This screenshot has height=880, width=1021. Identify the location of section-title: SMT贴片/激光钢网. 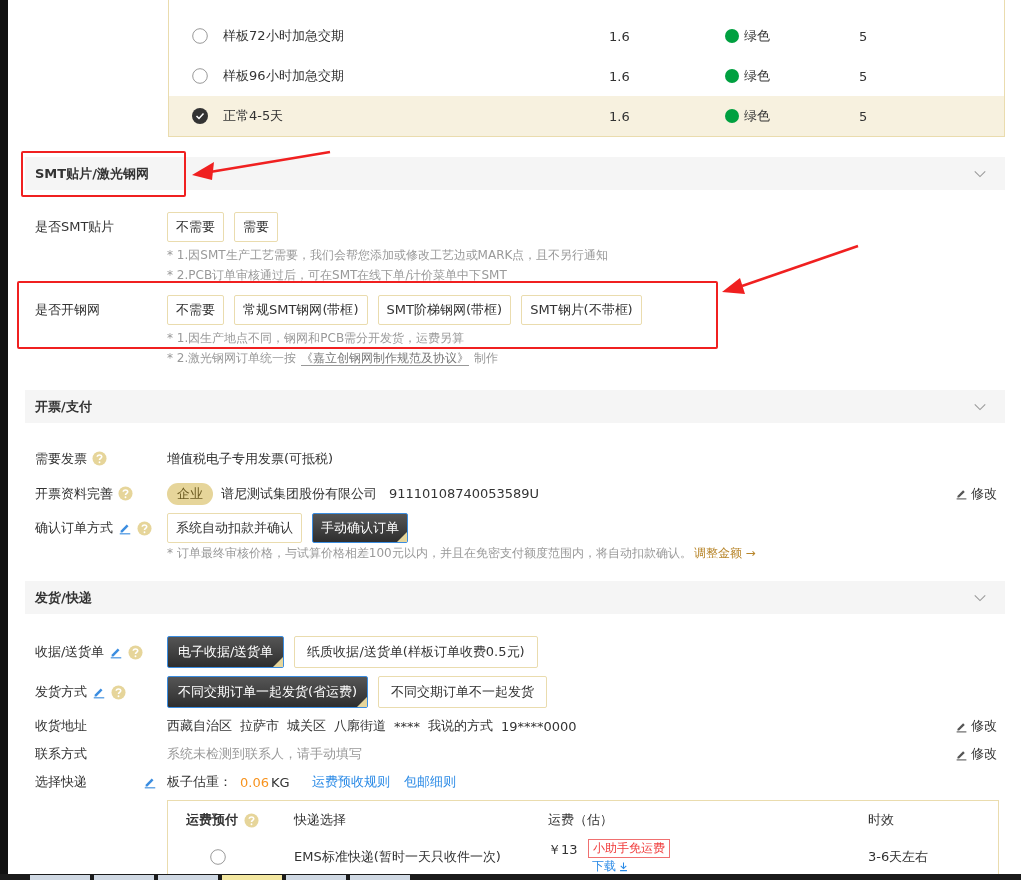
(92, 173).